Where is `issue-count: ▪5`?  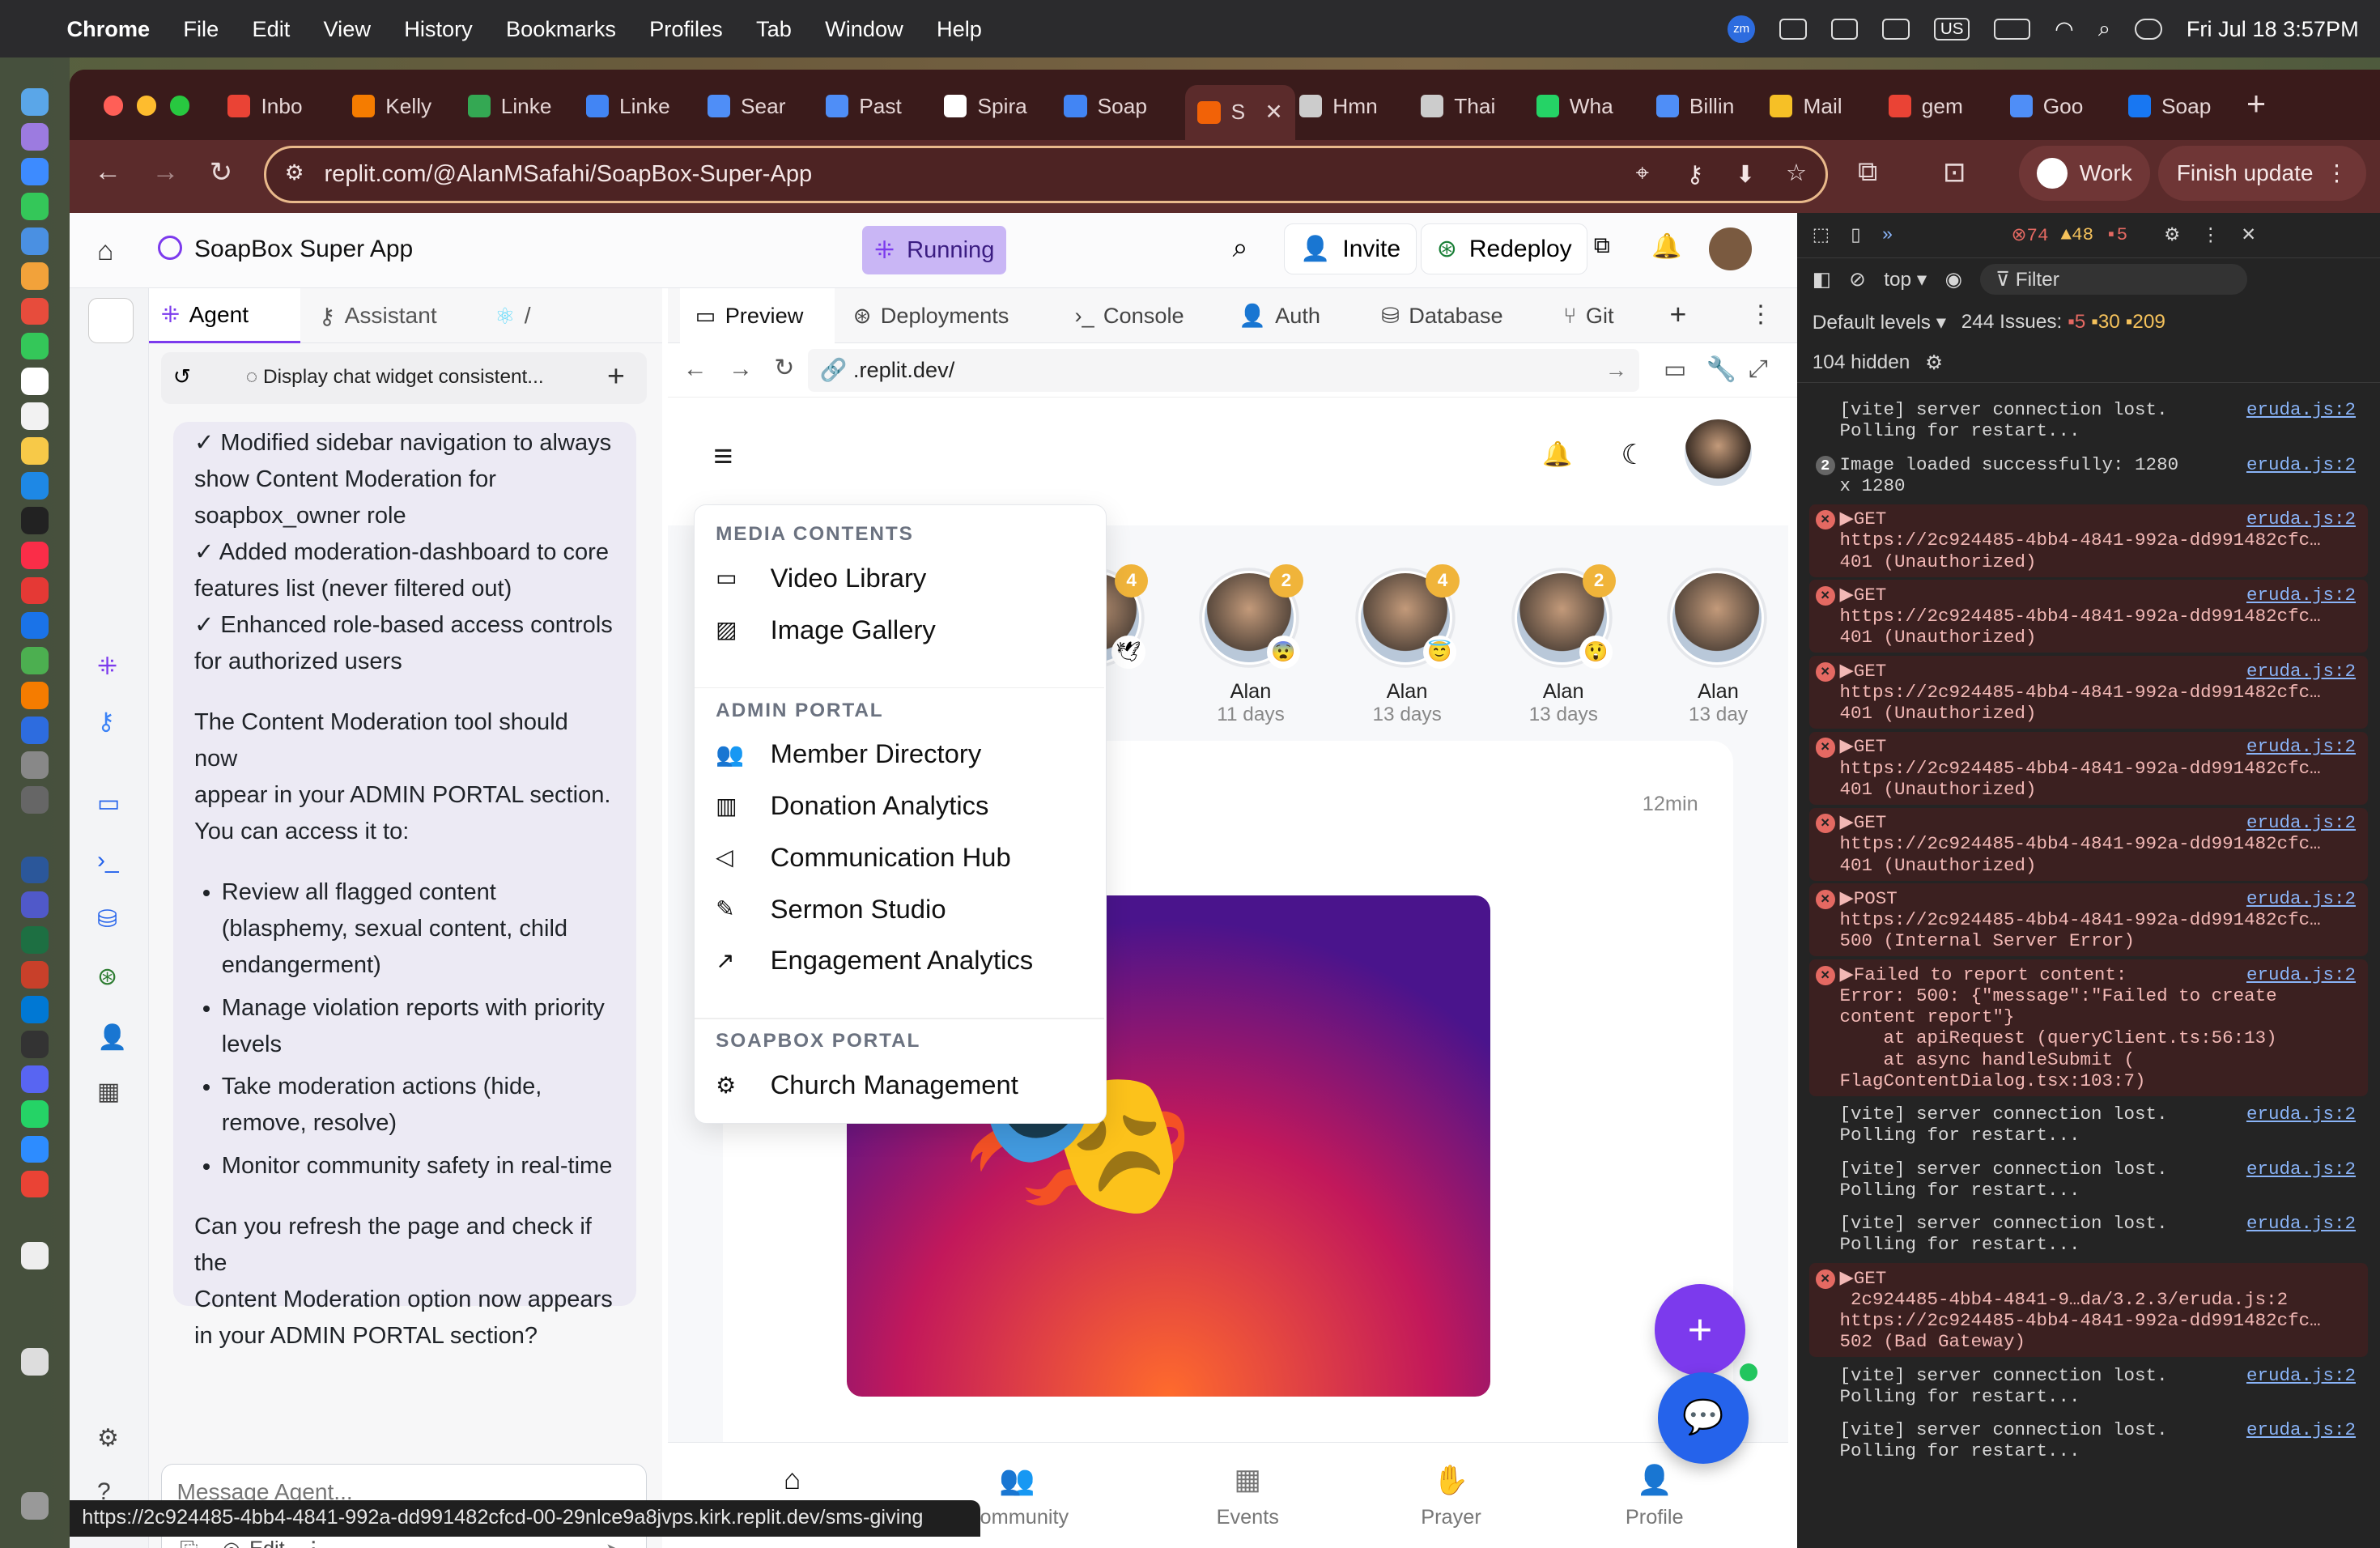
issue-count: ▪5 is located at coordinates (2116, 235).